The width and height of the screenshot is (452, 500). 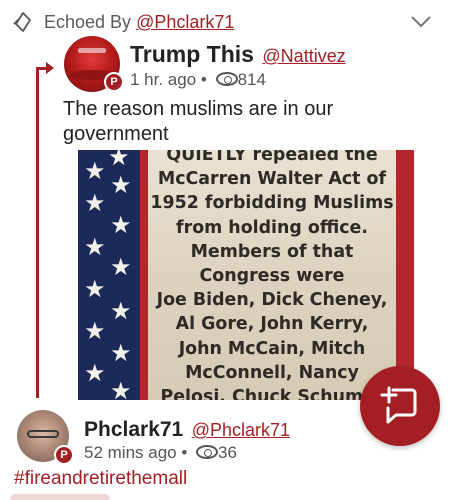 I want to click on post-time: 52 mins ago, so click(x=130, y=452).